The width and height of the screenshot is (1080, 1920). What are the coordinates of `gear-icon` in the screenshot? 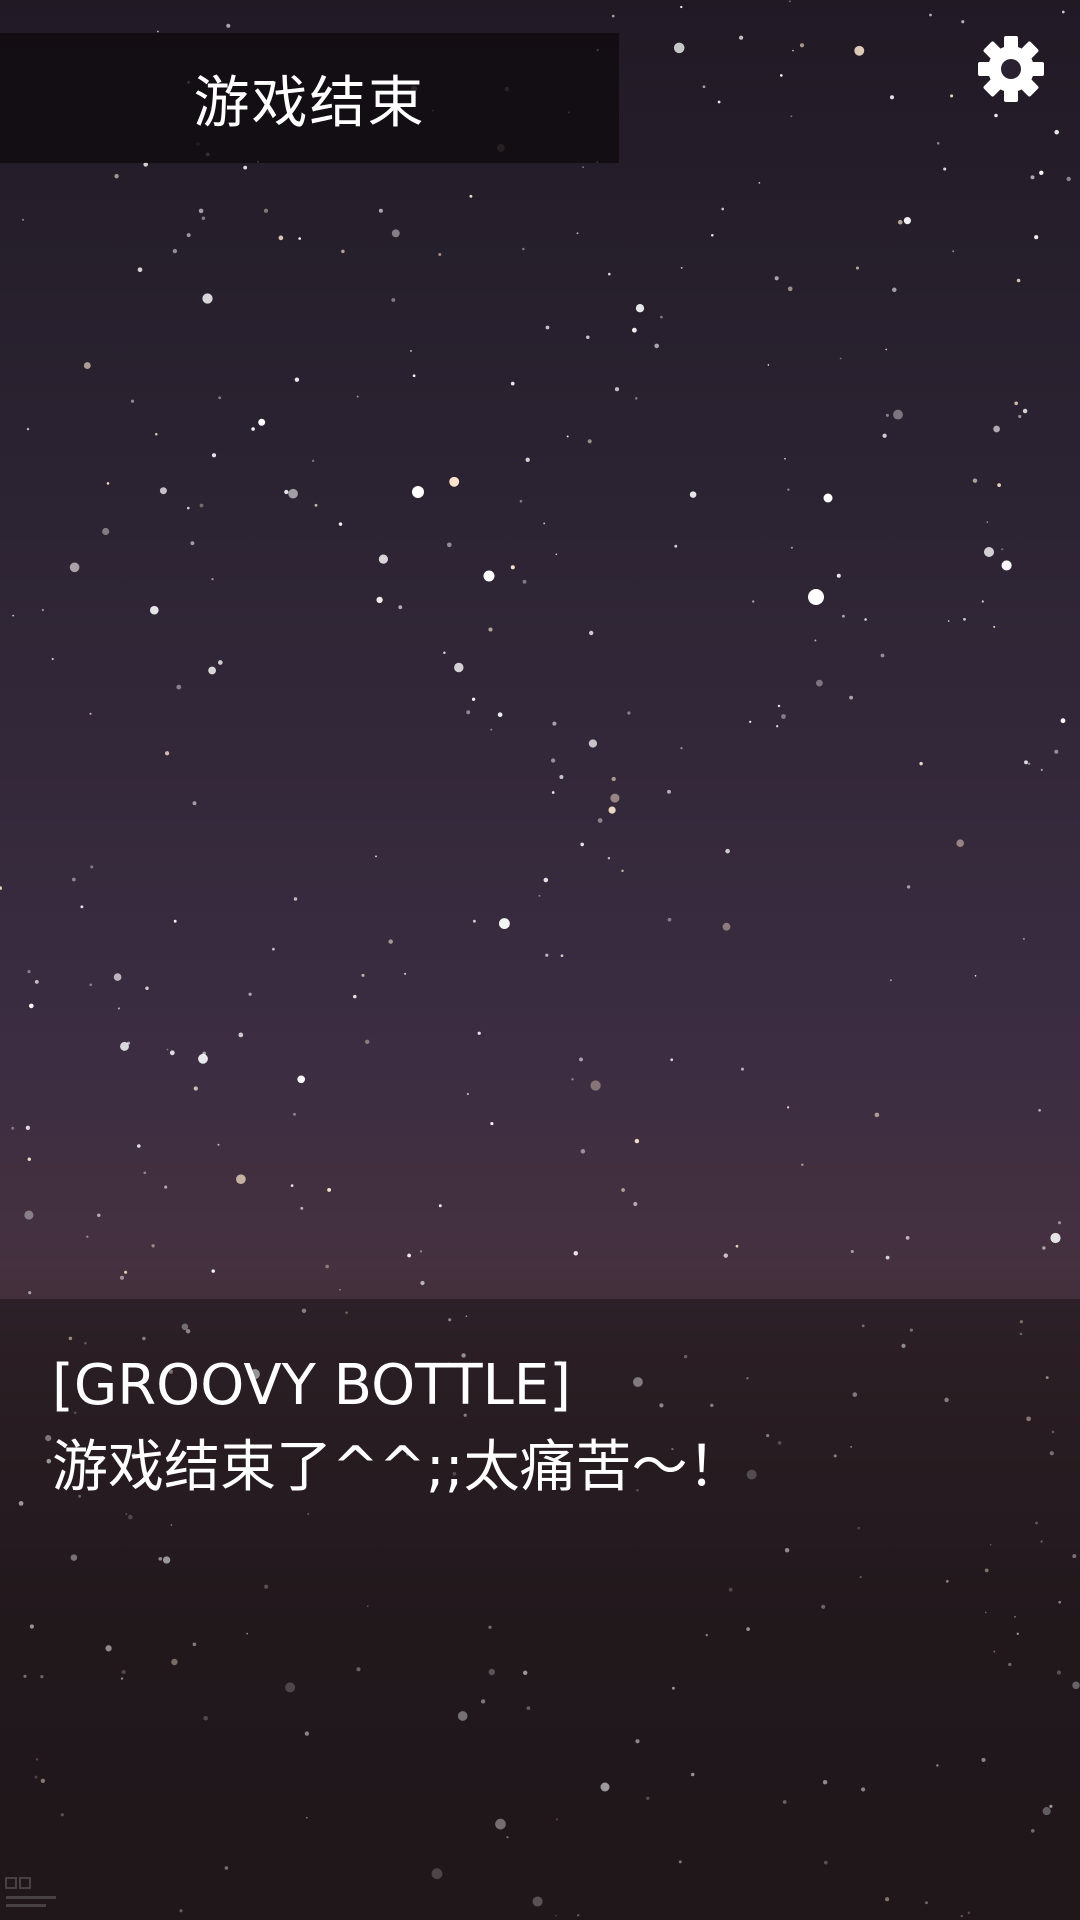 It's located at (1011, 69).